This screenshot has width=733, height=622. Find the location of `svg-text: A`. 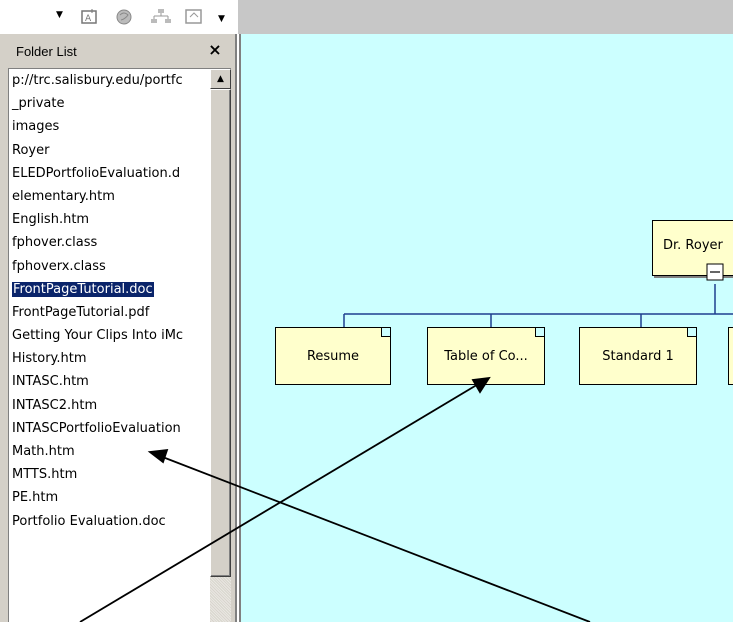

svg-text: A is located at coordinates (88, 19).